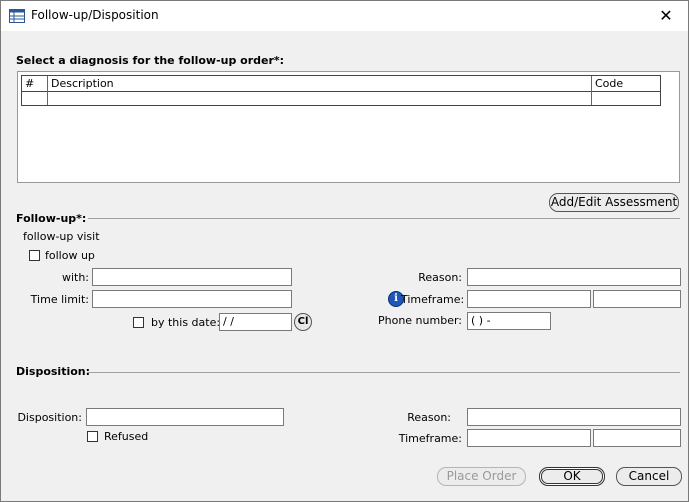  Describe the element at coordinates (255, 322) in the screenshot. I see `date-input: / /` at that location.